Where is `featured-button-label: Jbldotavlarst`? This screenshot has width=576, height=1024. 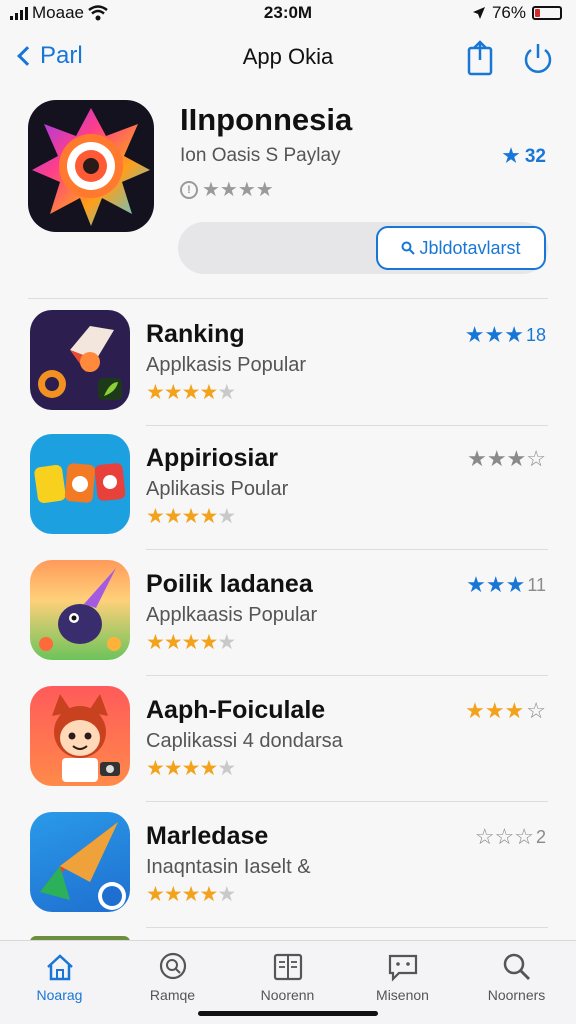
featured-button-label: Jbldotavlarst is located at coordinates (470, 247).